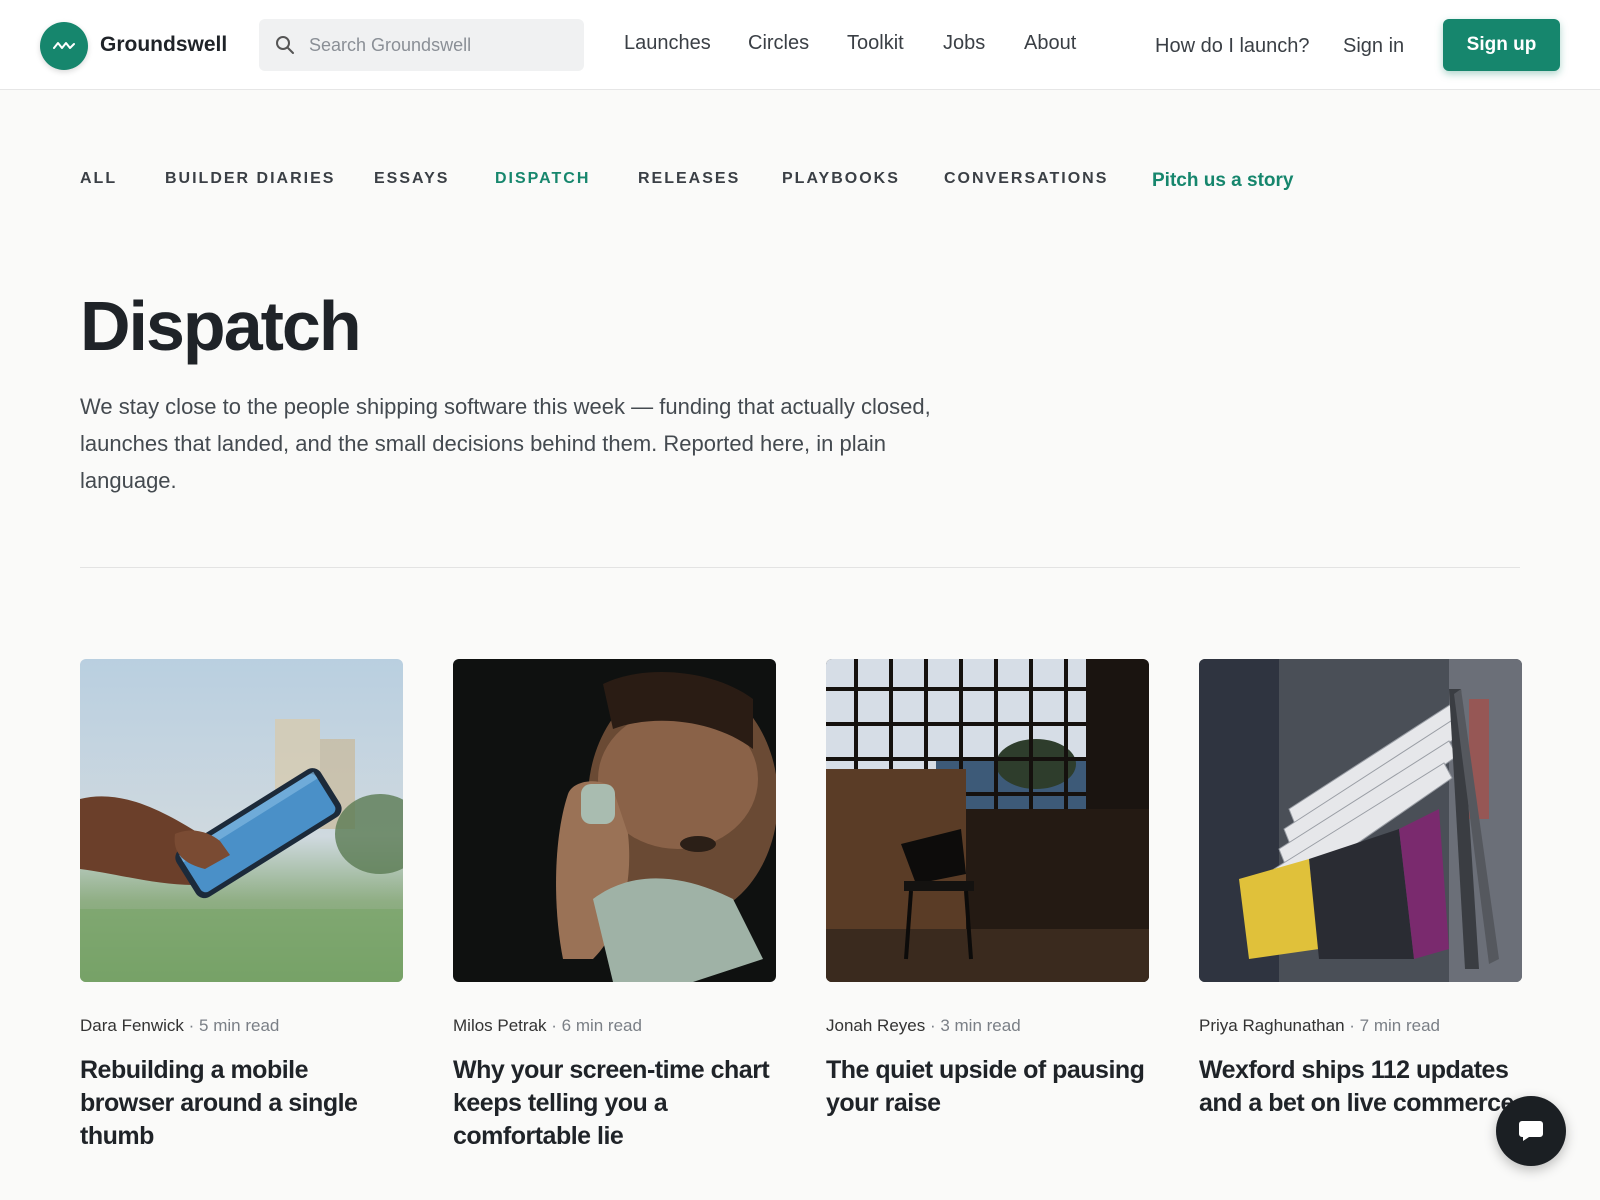  I want to click on article-author: Jonah Reyes, so click(875, 1025).